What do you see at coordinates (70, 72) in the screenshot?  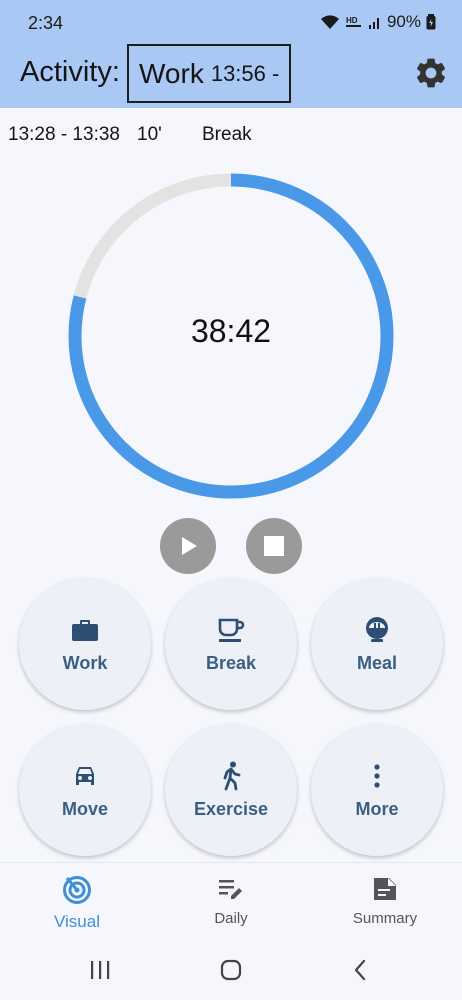 I see `activity-label: Activity:` at bounding box center [70, 72].